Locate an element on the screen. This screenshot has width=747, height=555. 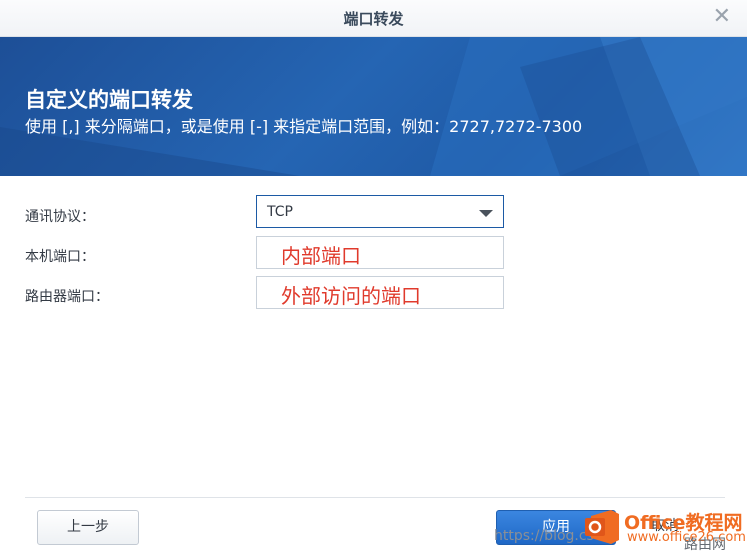
chevron-down-icon is located at coordinates (486, 213).